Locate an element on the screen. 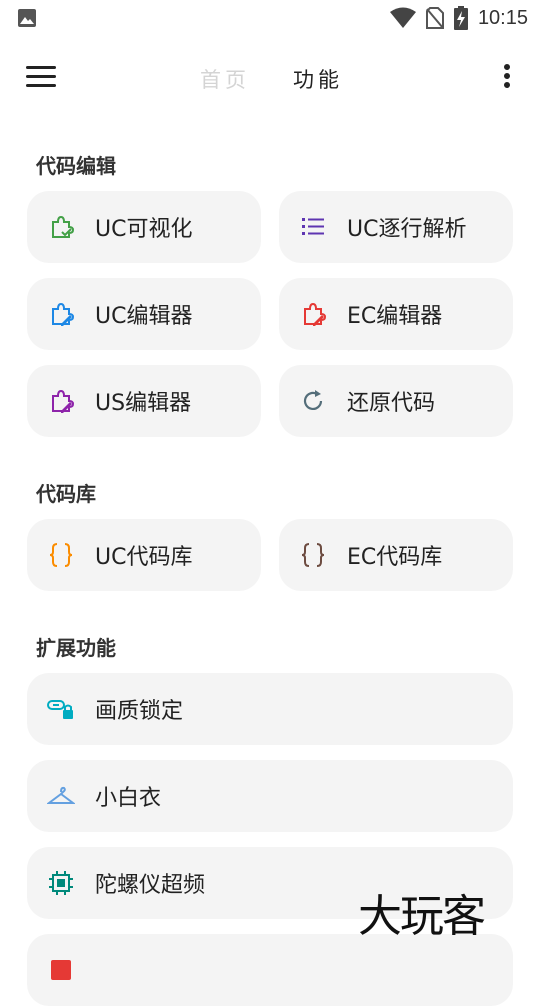 The width and height of the screenshot is (540, 1006). card-label: UC编辑器 is located at coordinates (144, 316).